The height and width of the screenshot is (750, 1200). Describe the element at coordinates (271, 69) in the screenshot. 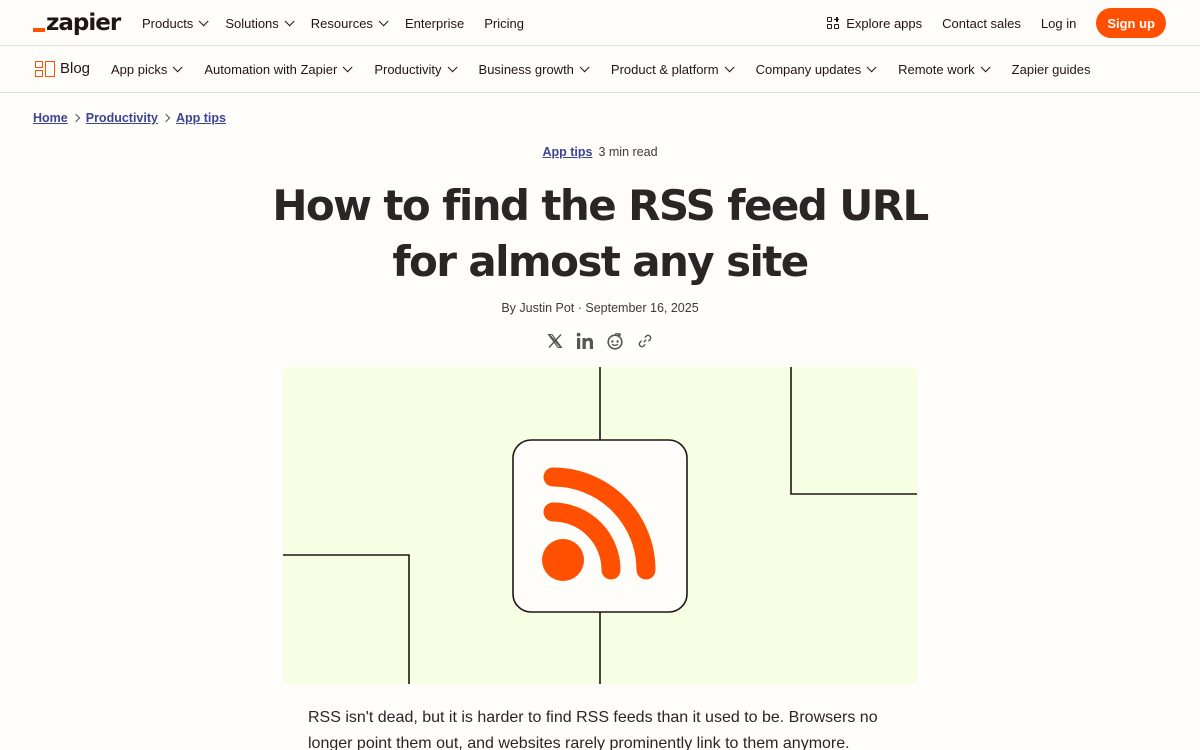

I see `blog-nav-label: Automation with Zapier` at that location.